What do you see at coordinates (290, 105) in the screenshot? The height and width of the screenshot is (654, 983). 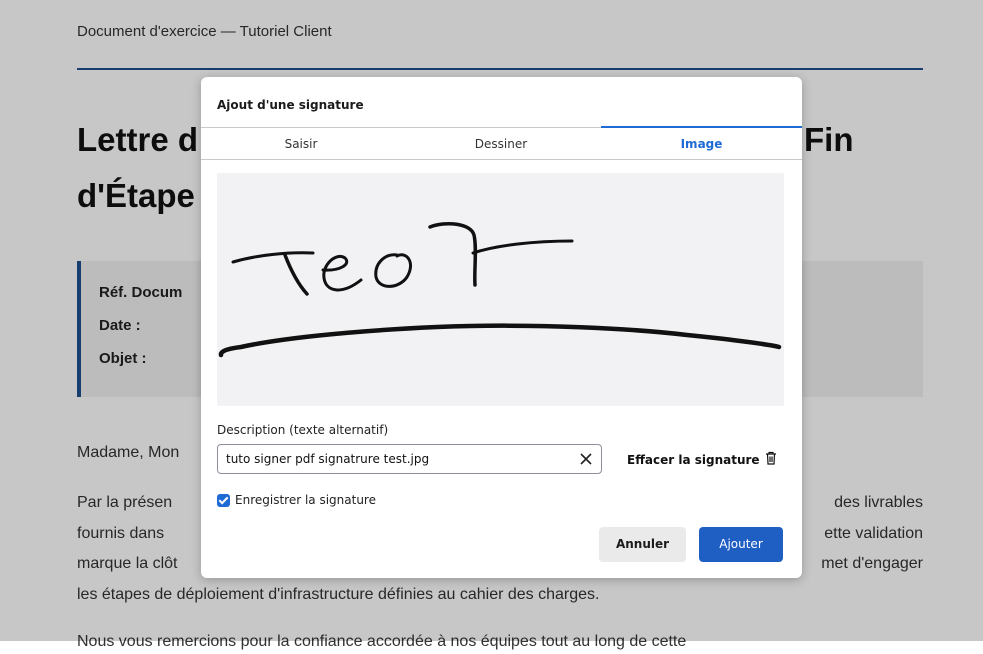 I see `dialog-title: Ajout d'une signature` at bounding box center [290, 105].